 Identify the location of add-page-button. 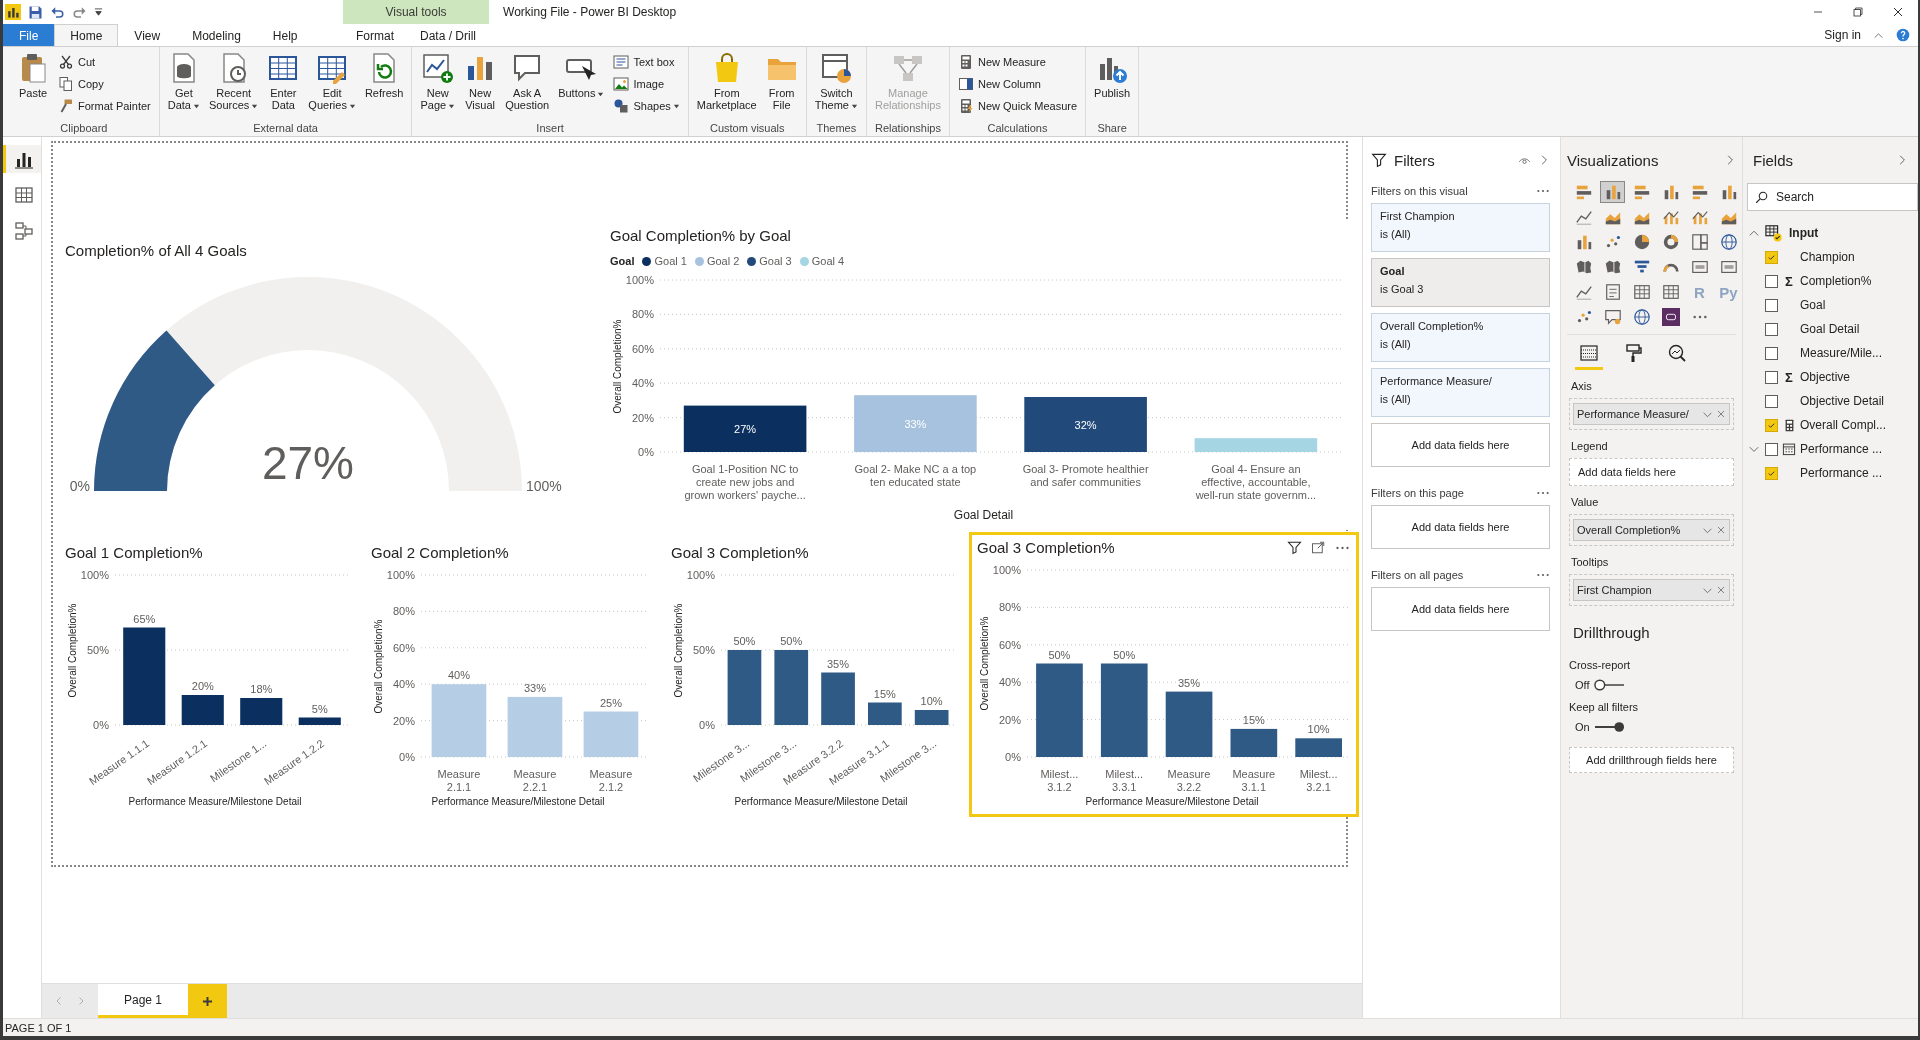
(208, 1001).